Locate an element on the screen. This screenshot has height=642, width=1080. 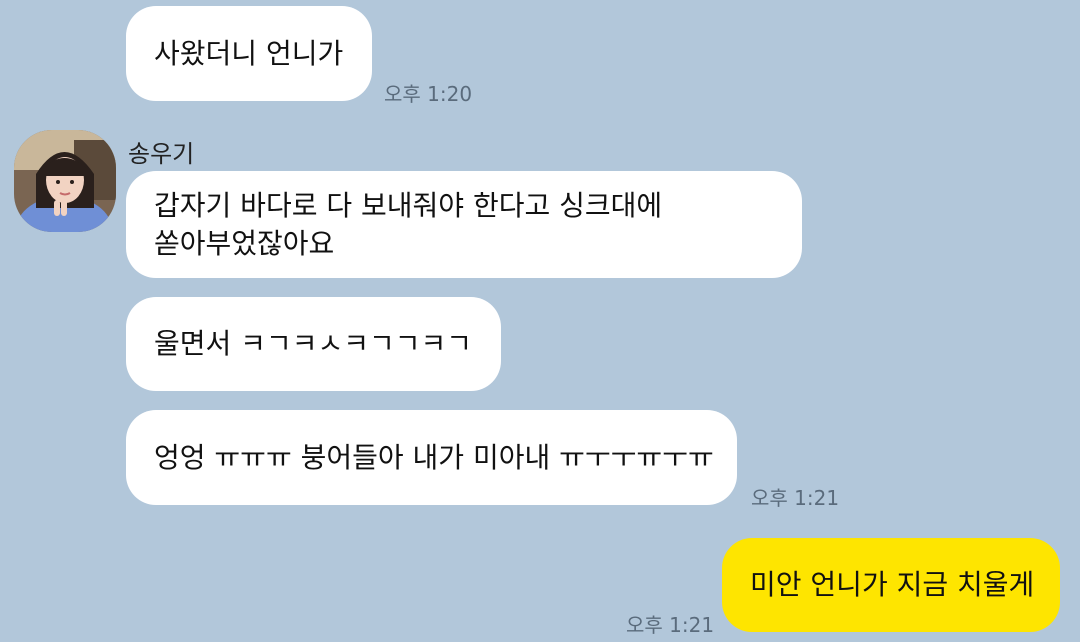
message-text: 사왔더니 언니가 is located at coordinates (249, 53).